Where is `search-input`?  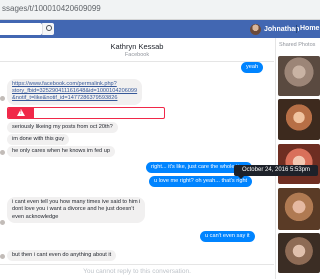
search-input is located at coordinates (21, 29).